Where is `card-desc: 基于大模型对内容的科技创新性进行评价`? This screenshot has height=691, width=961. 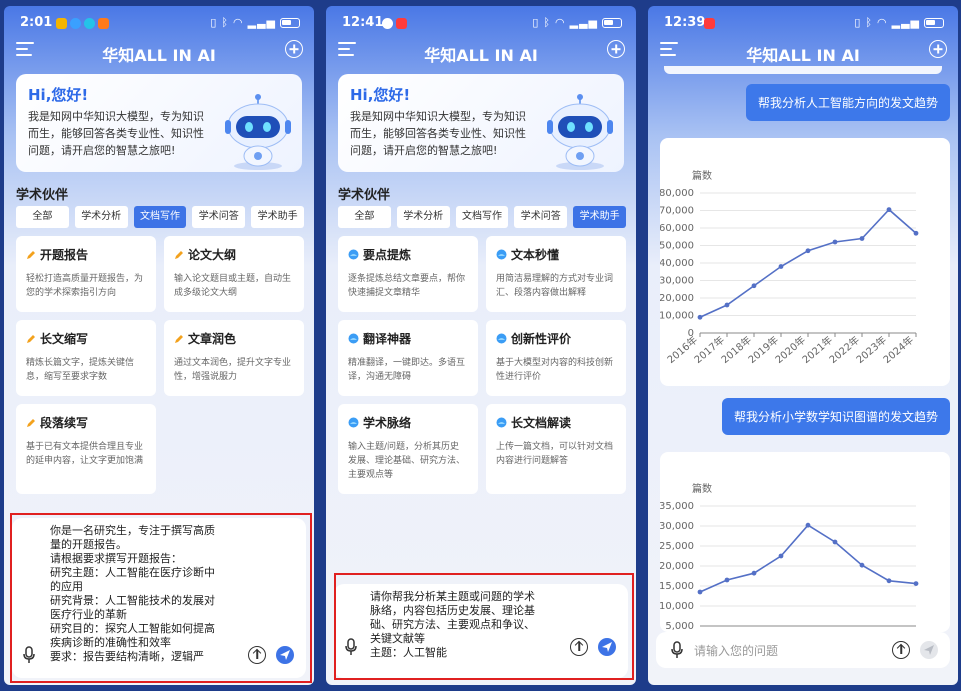 card-desc: 基于大模型对内容的科技创新性进行评价 is located at coordinates (555, 370).